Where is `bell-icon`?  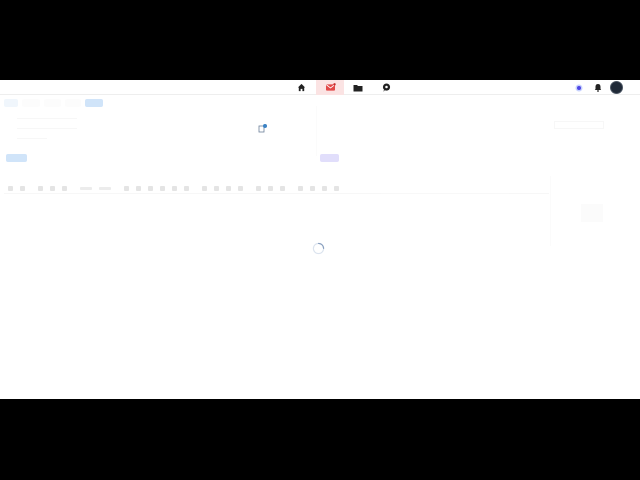
bell-icon is located at coordinates (598, 87).